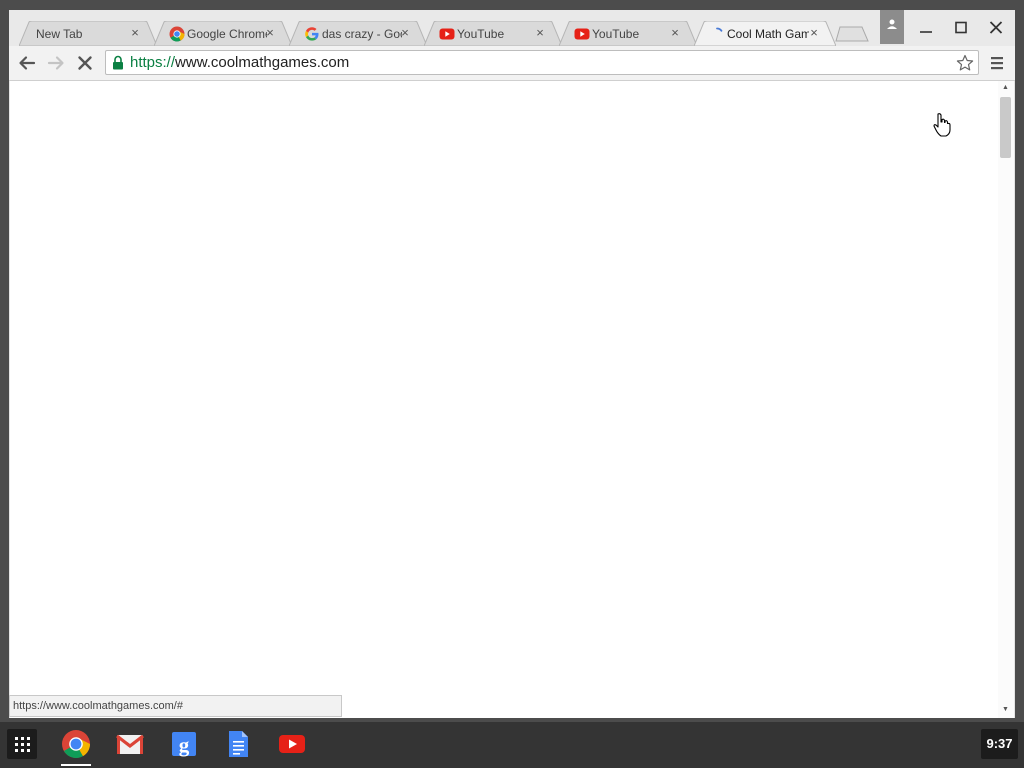 Image resolution: width=1024 pixels, height=768 pixels. I want to click on omnibox: https://www.coolmathgames.com, so click(542, 62).